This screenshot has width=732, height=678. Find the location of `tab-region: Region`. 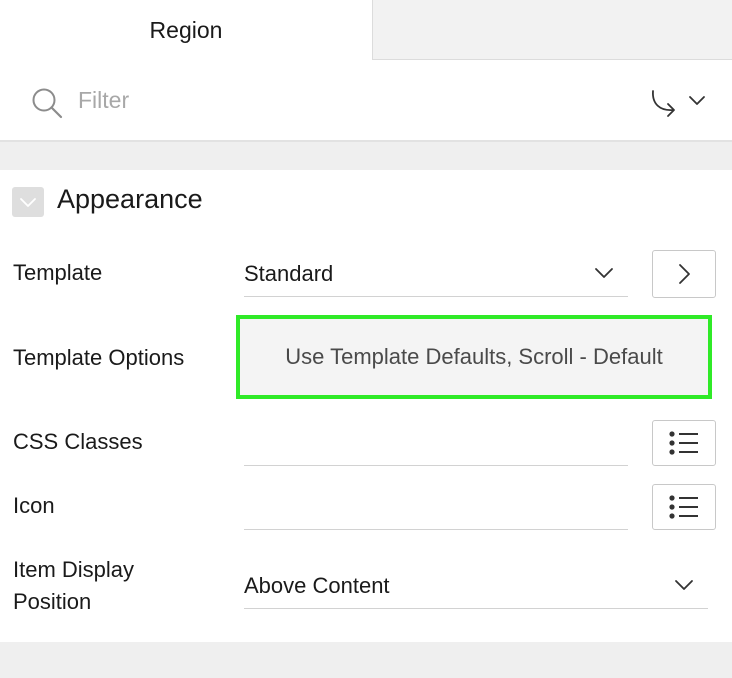

tab-region: Region is located at coordinates (186, 30).